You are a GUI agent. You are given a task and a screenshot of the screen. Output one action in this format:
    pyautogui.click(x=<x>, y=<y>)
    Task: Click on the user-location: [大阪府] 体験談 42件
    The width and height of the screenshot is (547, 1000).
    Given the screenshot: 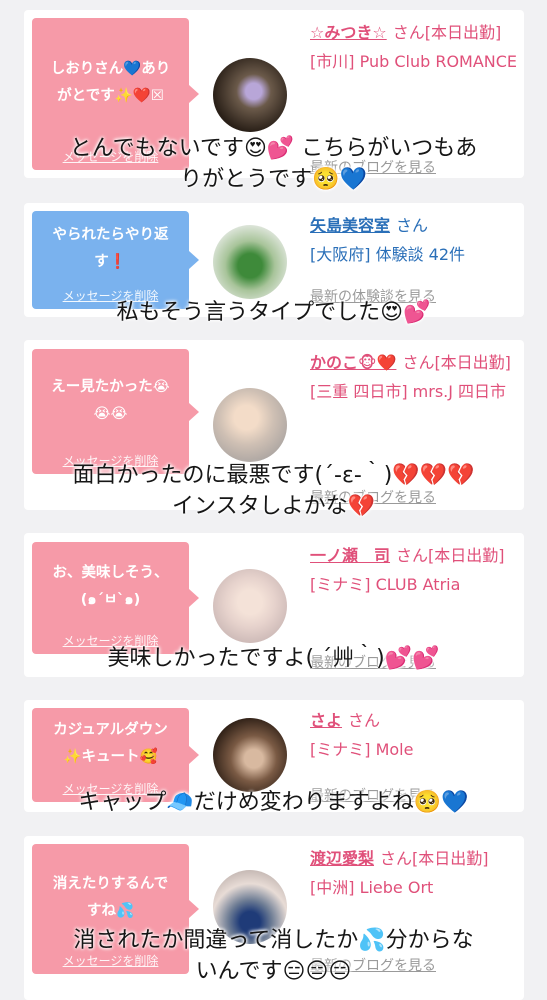 What is the action you would take?
    pyautogui.click(x=388, y=254)
    